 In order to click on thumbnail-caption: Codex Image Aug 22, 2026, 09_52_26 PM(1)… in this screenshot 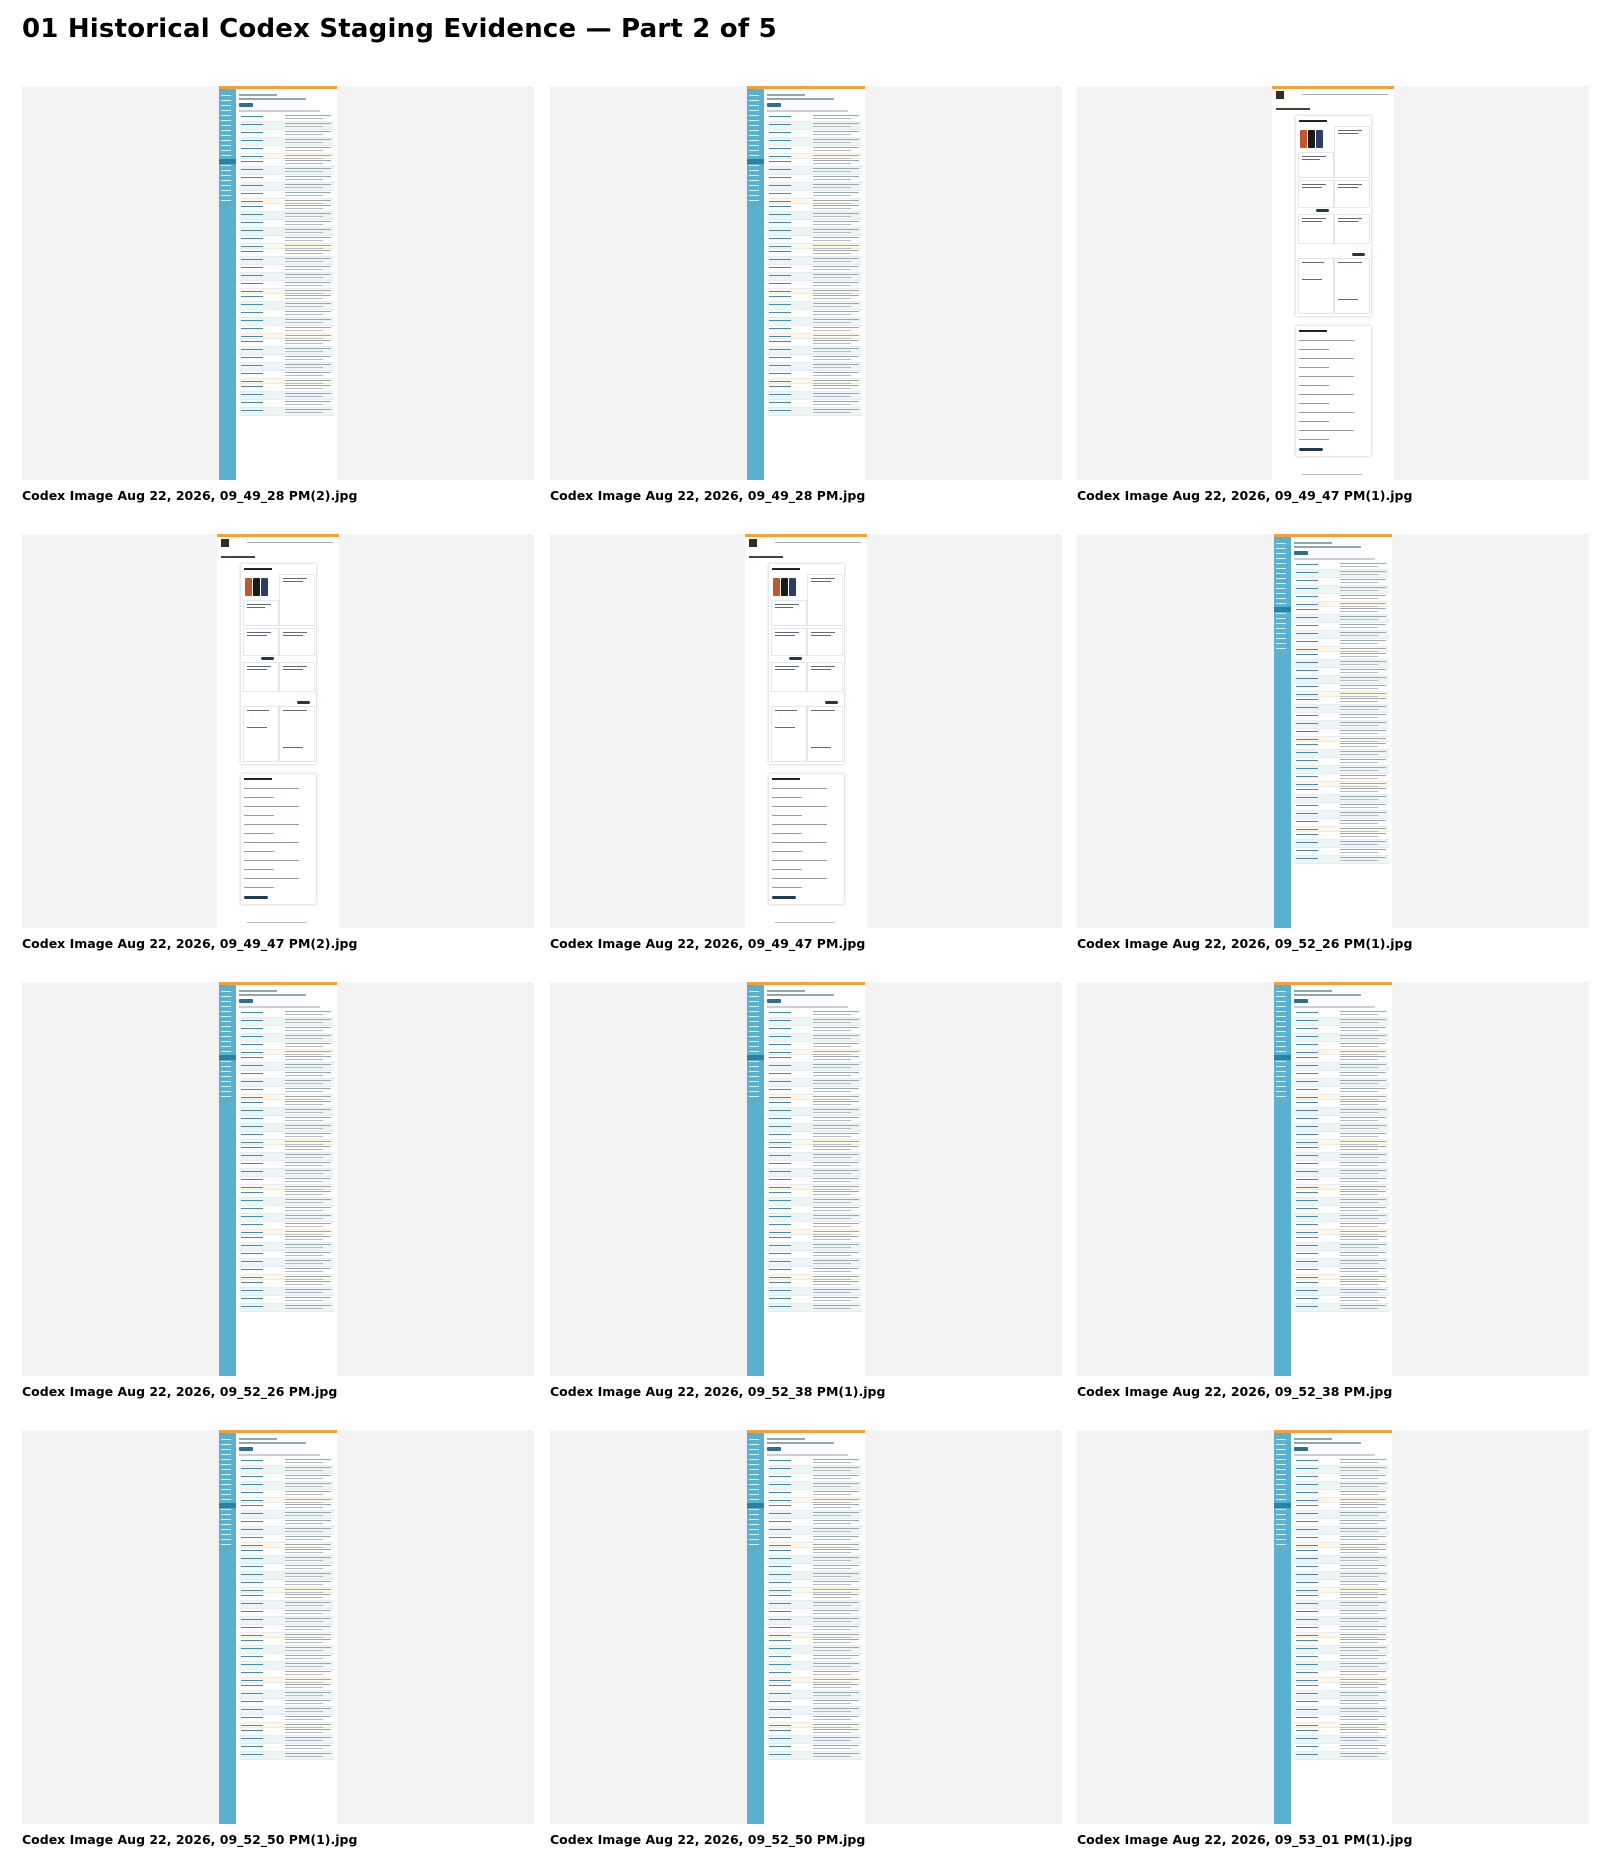, I will do `click(1245, 943)`.